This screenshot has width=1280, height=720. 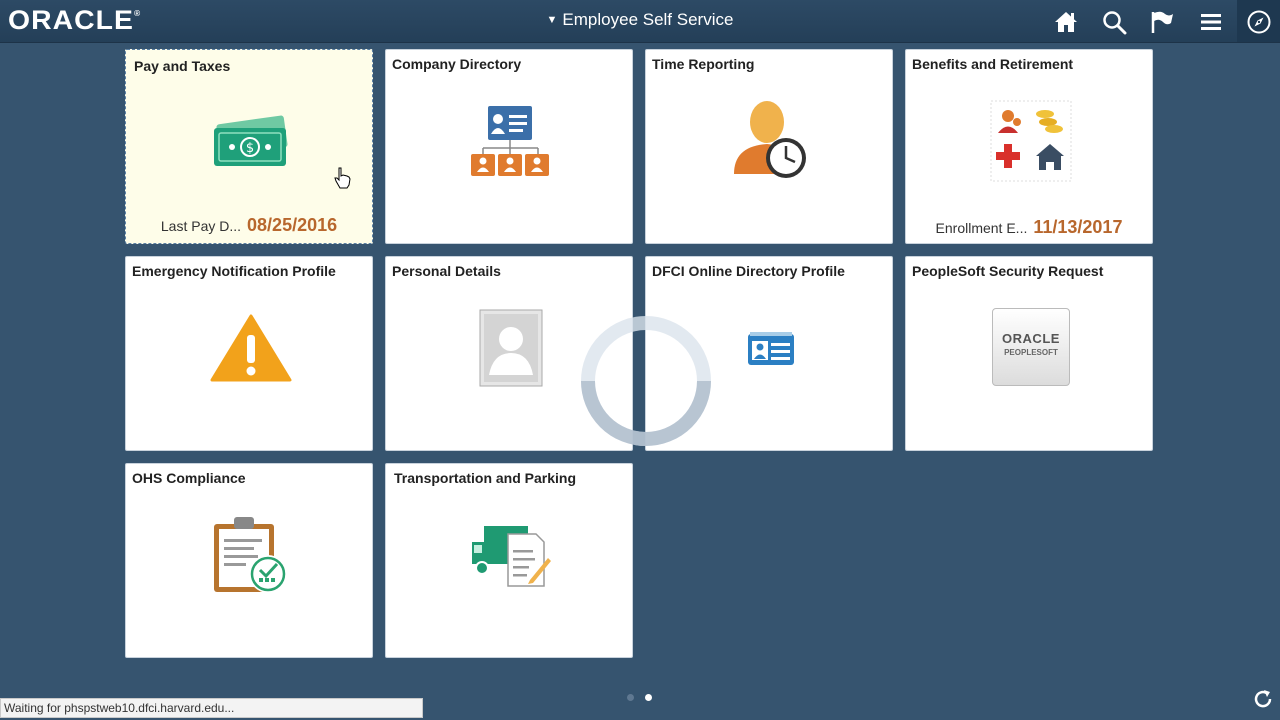 What do you see at coordinates (189, 478) in the screenshot?
I see `tile-title: OHS Compliance` at bounding box center [189, 478].